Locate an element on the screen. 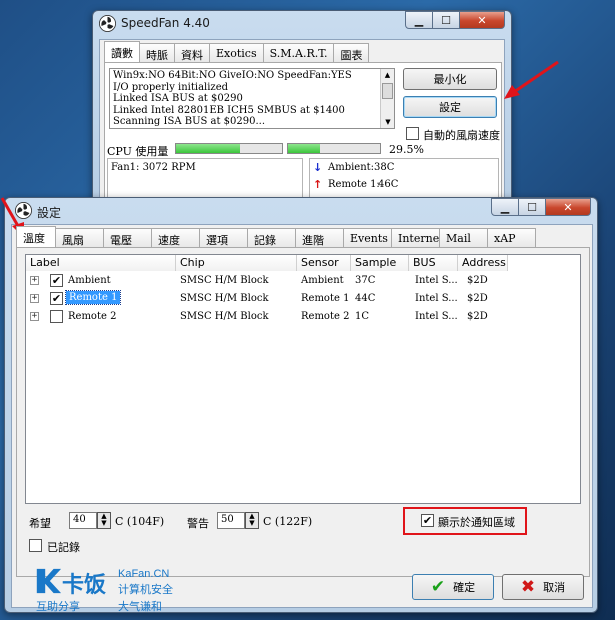 The image size is (615, 620). column-header-label: Label is located at coordinates (101, 263).